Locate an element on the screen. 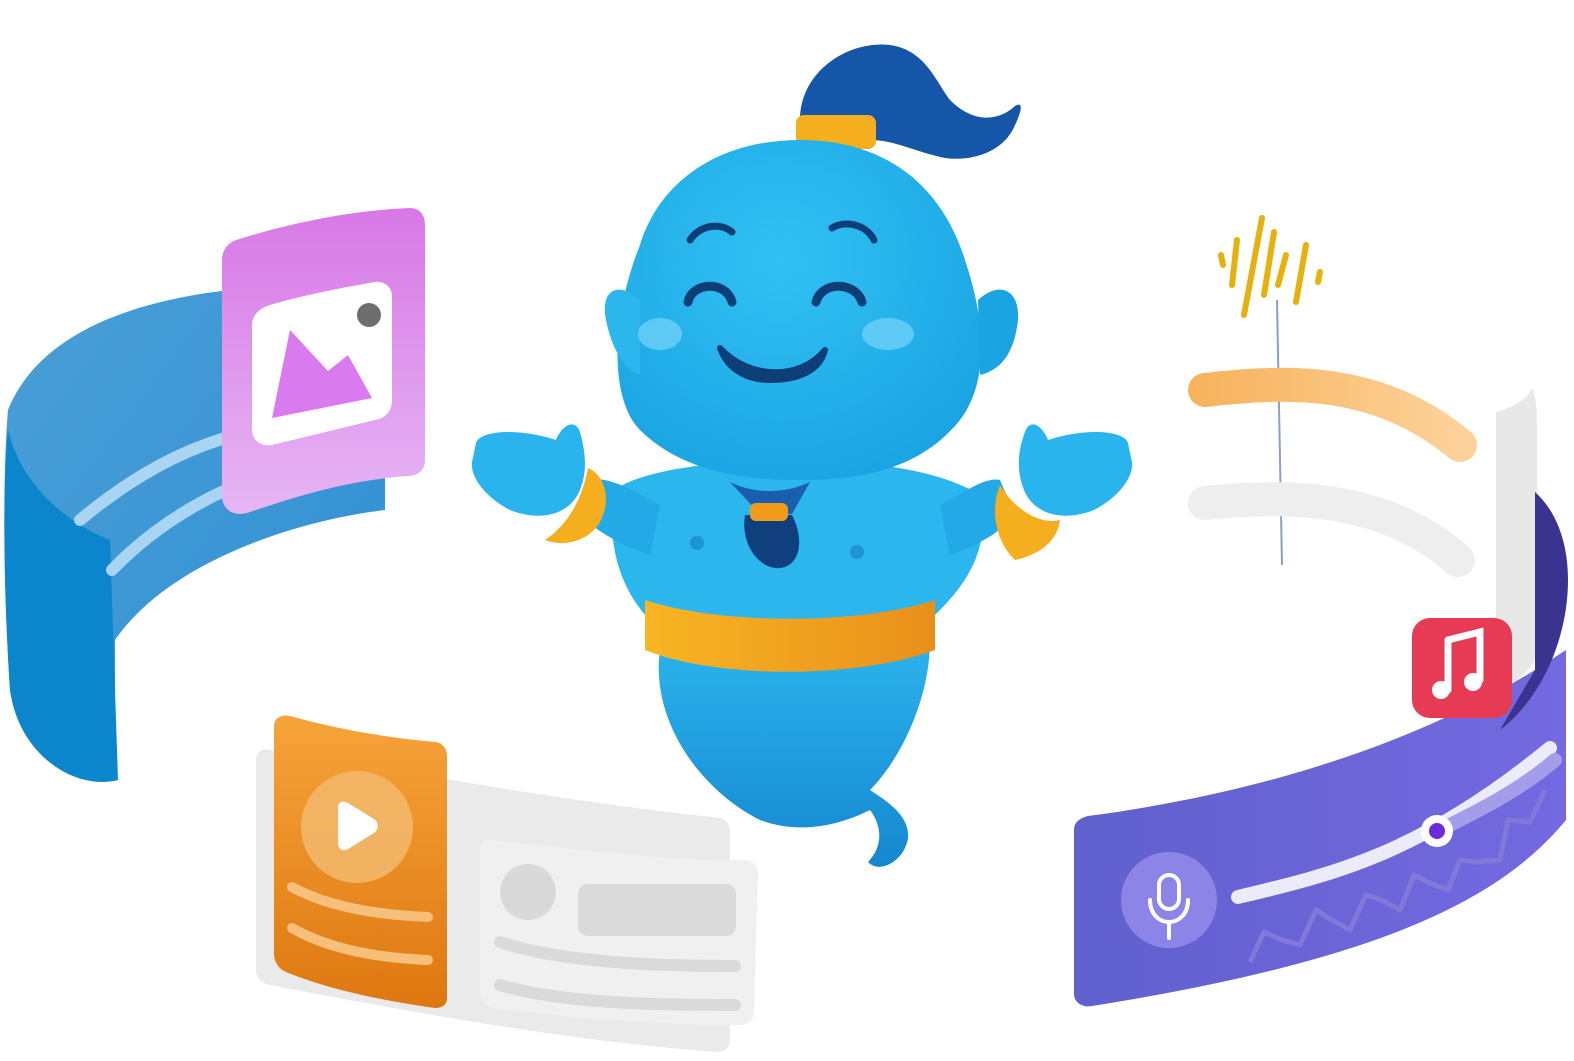 The width and height of the screenshot is (1574, 1061). image-icon is located at coordinates (322, 363).